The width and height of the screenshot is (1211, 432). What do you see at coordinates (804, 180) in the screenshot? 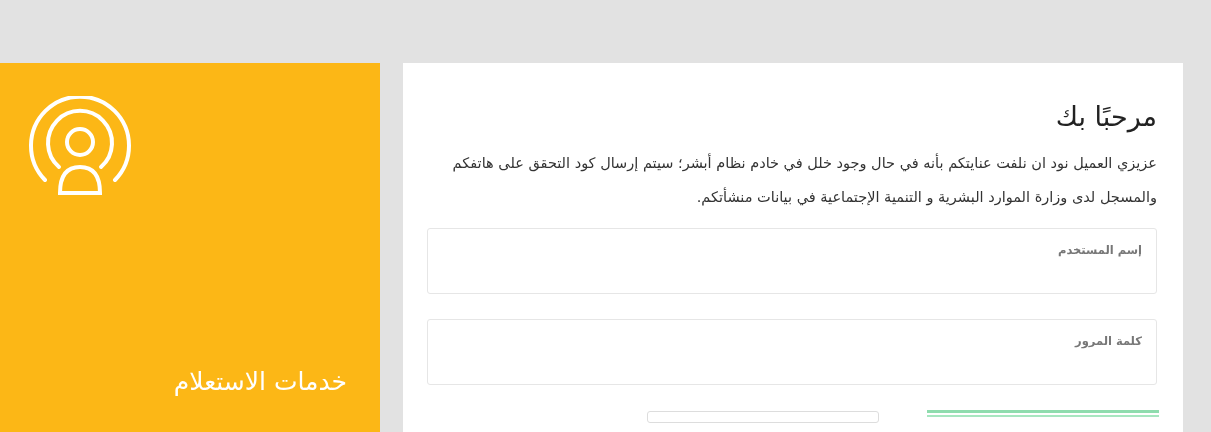
I see `notice-text: عزيزي العميل نود ان نلفت عنايتكم بأنه في حال وجود خلل في خادم نظام أبشر؛ سيتم إرسال كود التحقق على هاتفكم والمسجل لدى وزارة الموارد البشرية و التنمية الإجتماعية في بيانات منشأتكم.` at bounding box center [804, 180].